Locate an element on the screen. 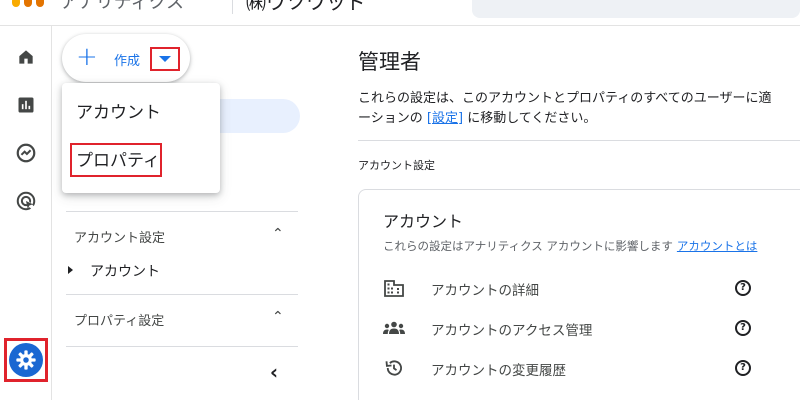 The image size is (800, 400). row-label: アカウントのアクセス管理 is located at coordinates (512, 331).